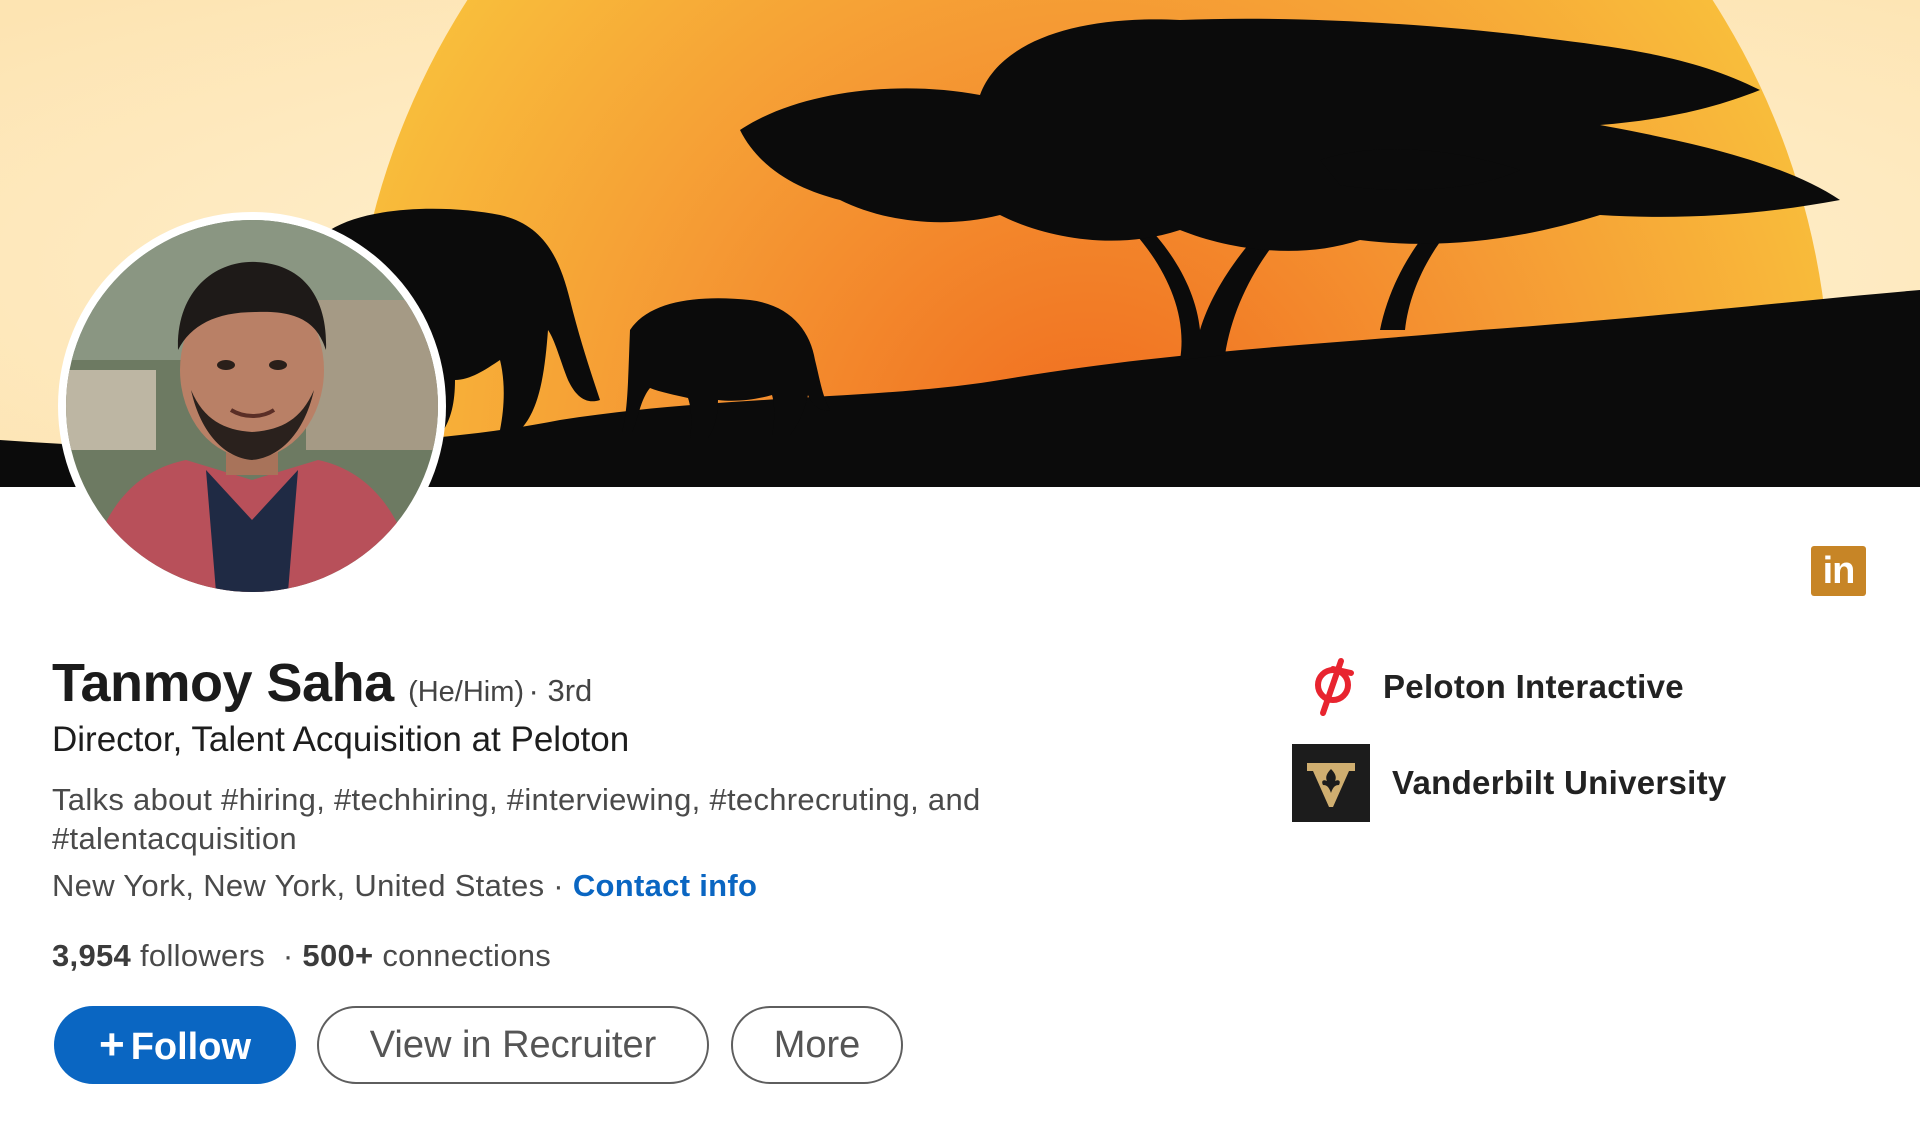 The image size is (1920, 1148). Describe the element at coordinates (223, 683) in the screenshot. I see `profile-name: Tanmoy Saha` at that location.